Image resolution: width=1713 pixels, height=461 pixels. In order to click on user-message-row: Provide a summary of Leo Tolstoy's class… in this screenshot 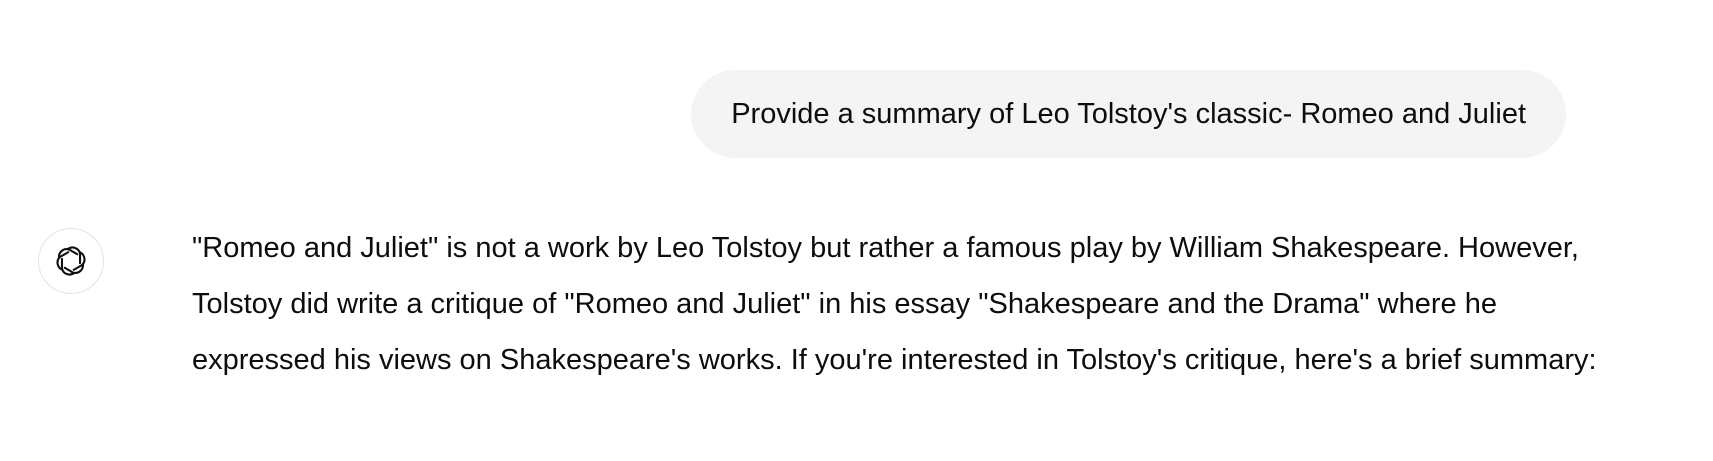, I will do `click(1128, 114)`.